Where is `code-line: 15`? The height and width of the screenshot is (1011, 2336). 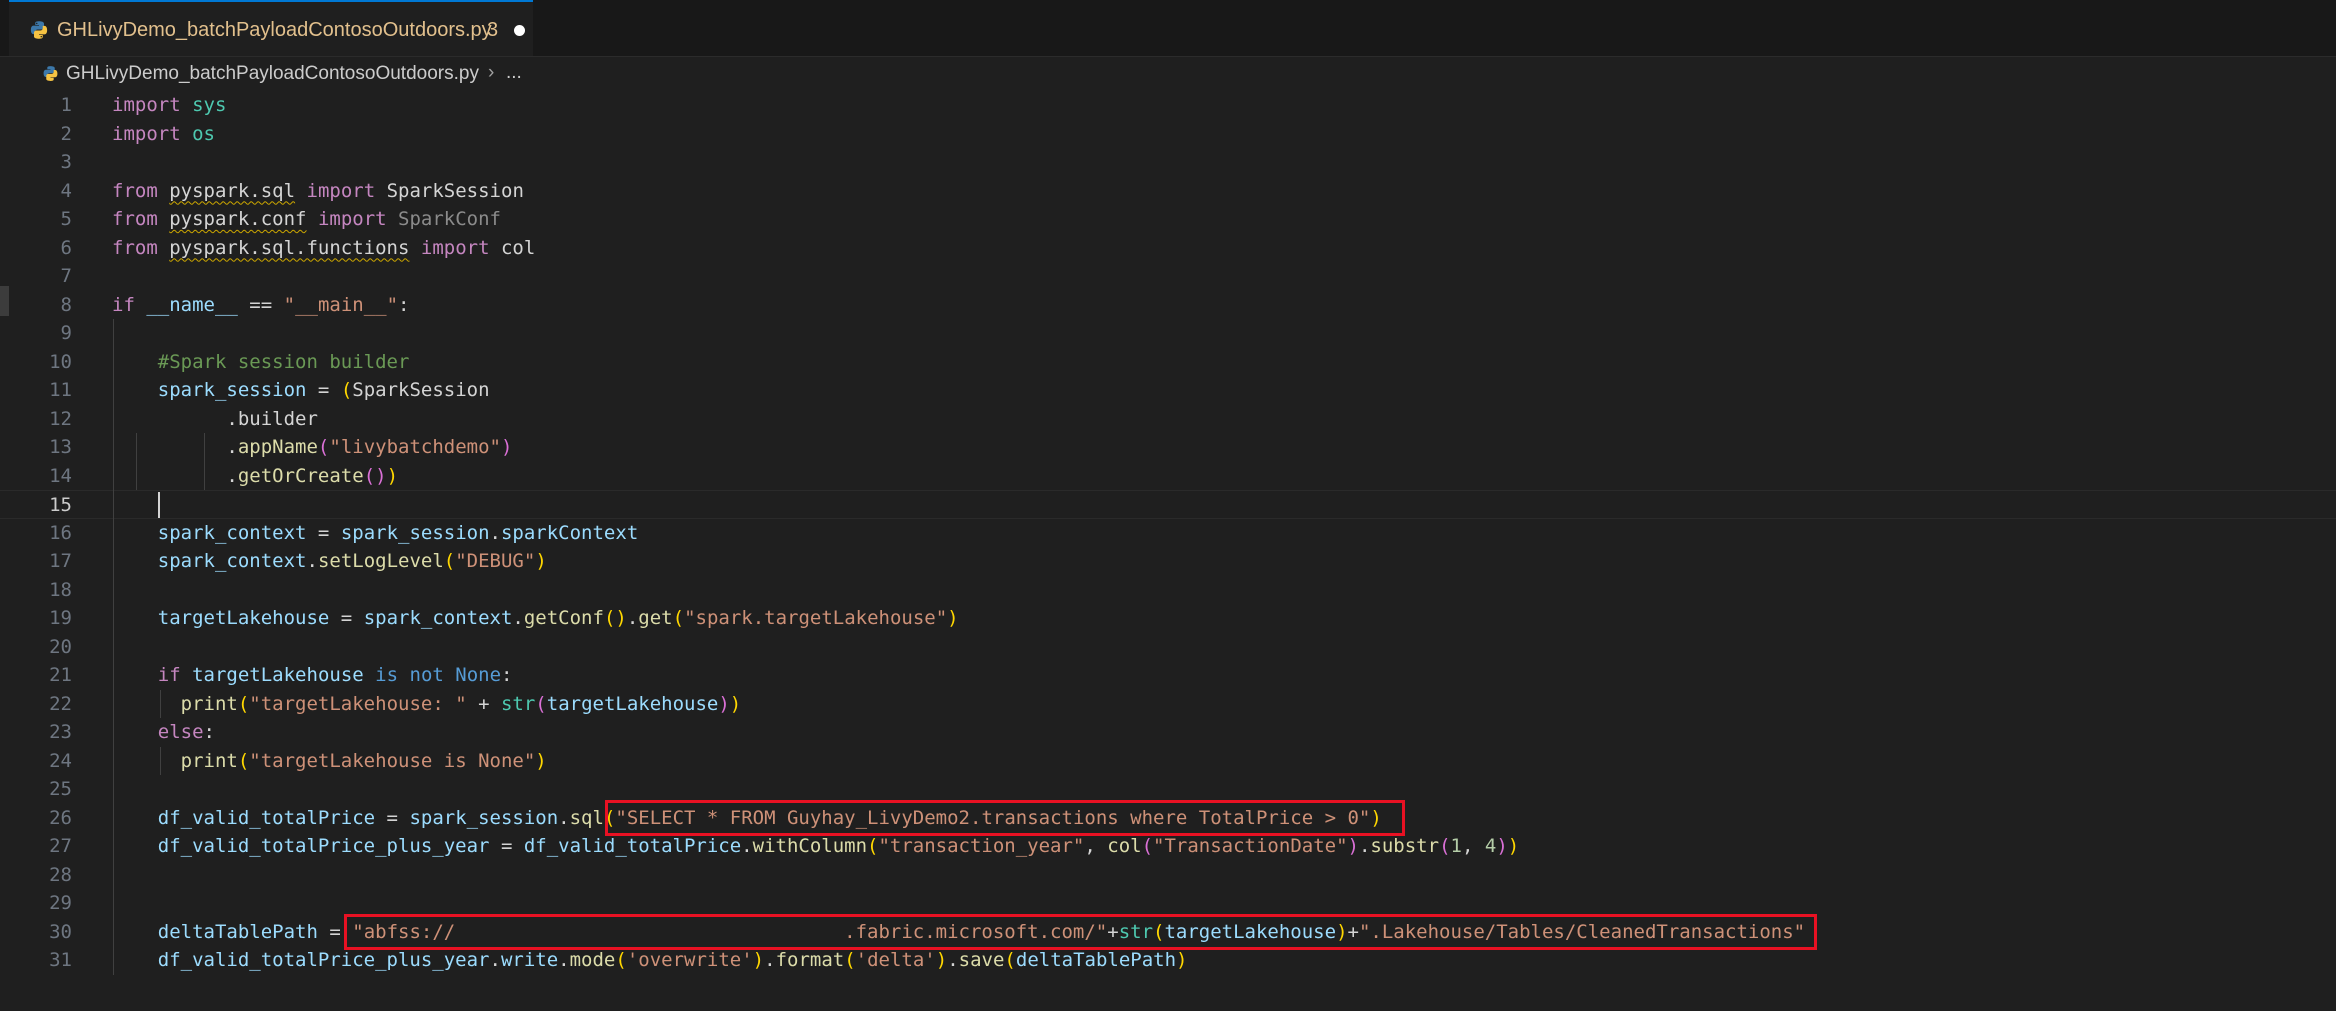 code-line: 15 is located at coordinates (1168, 504).